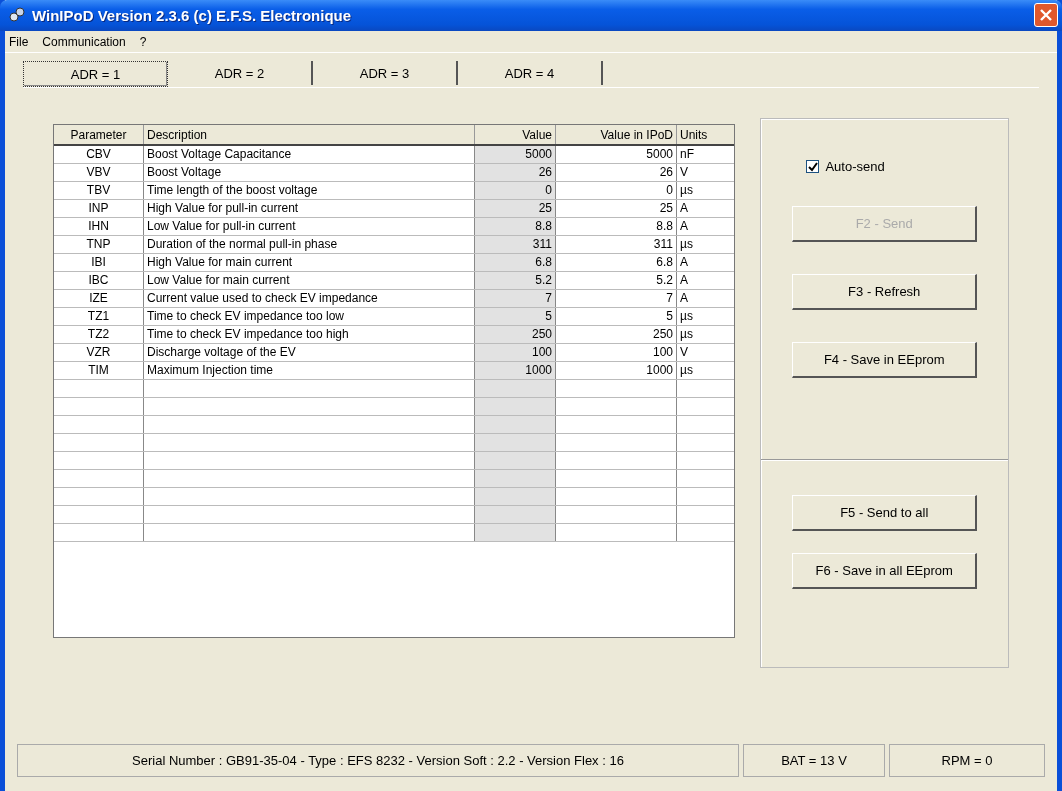 The image size is (1062, 791). I want to click on tab: ADR = 2, so click(240, 73).